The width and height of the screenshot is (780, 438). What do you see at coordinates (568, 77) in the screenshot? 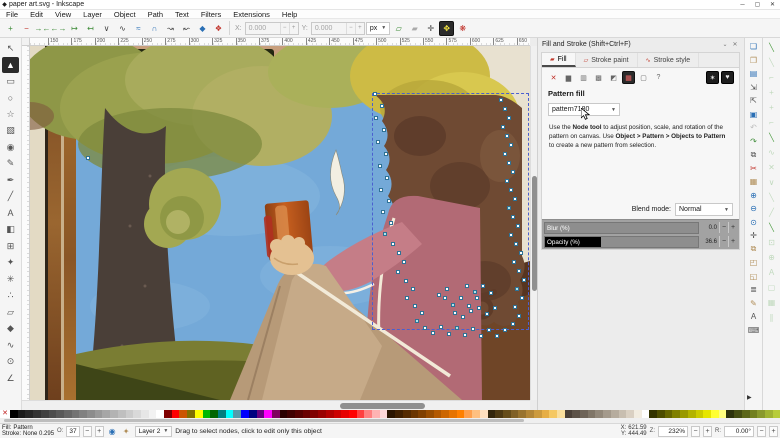
I see `flat-color-button: ▆` at bounding box center [568, 77].